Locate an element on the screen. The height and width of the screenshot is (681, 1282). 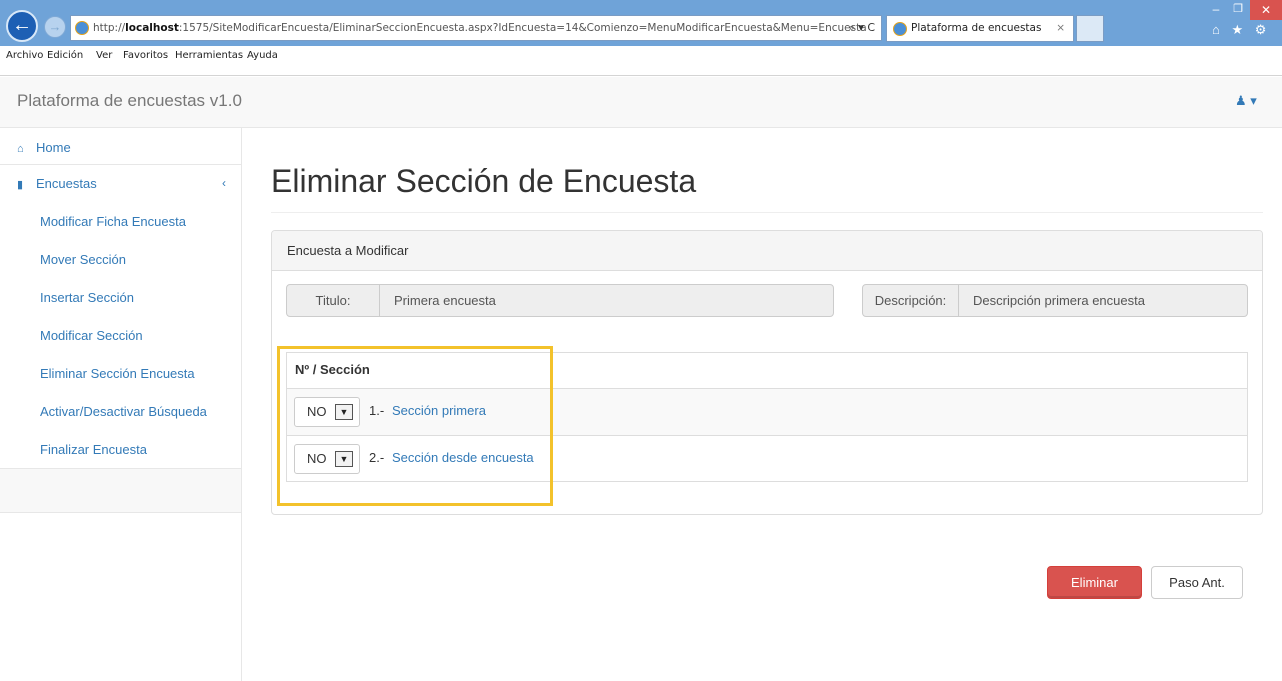
sidebar-item-modificar-seccion: Modificar Sección is located at coordinates (91, 335).